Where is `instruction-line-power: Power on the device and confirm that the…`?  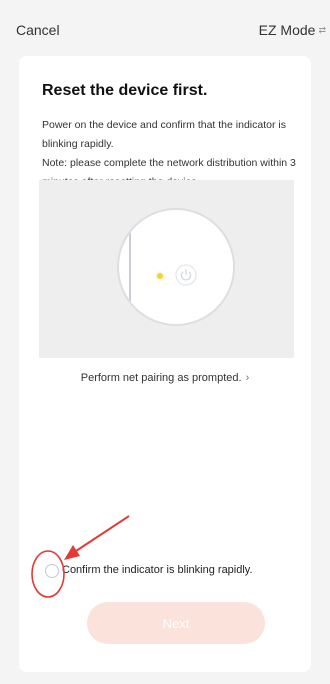 instruction-line-power: Power on the device and confirm that the… is located at coordinates (164, 134).